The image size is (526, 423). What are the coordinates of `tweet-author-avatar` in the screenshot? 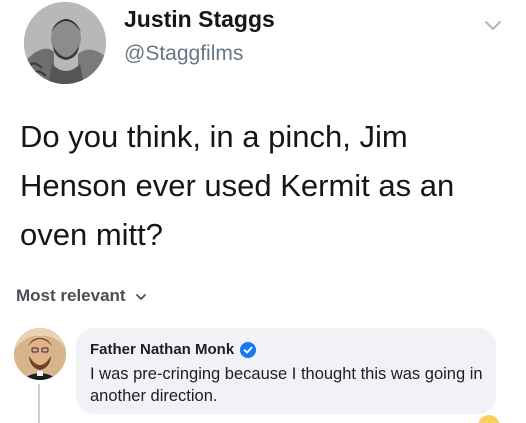 It's located at (65, 43).